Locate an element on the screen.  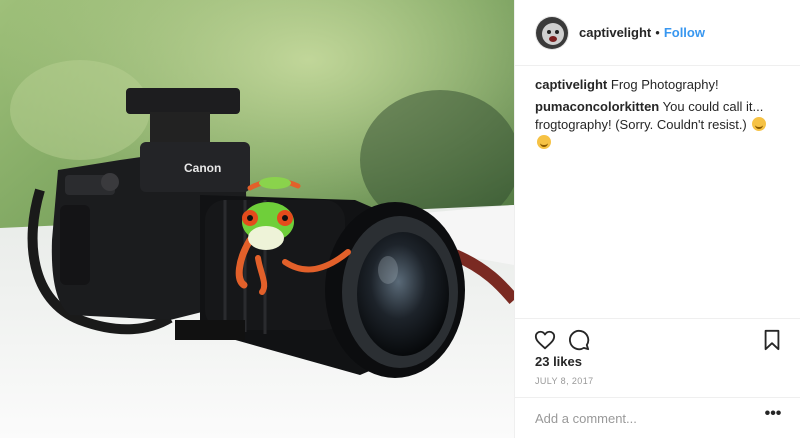
bookmark-icon is located at coordinates (772, 340).